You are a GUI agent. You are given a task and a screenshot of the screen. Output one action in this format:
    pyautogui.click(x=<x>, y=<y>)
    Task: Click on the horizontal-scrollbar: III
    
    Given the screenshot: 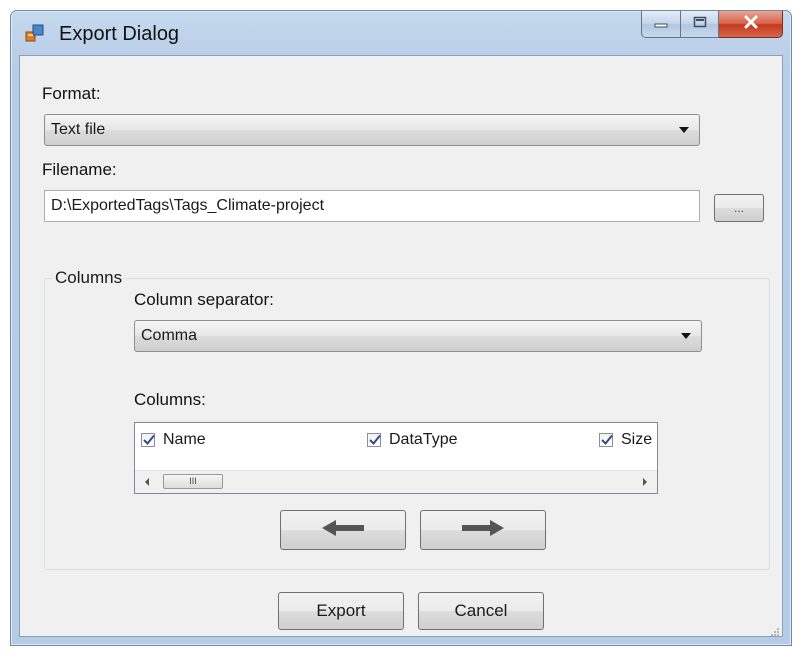 What is the action you would take?
    pyautogui.click(x=396, y=481)
    